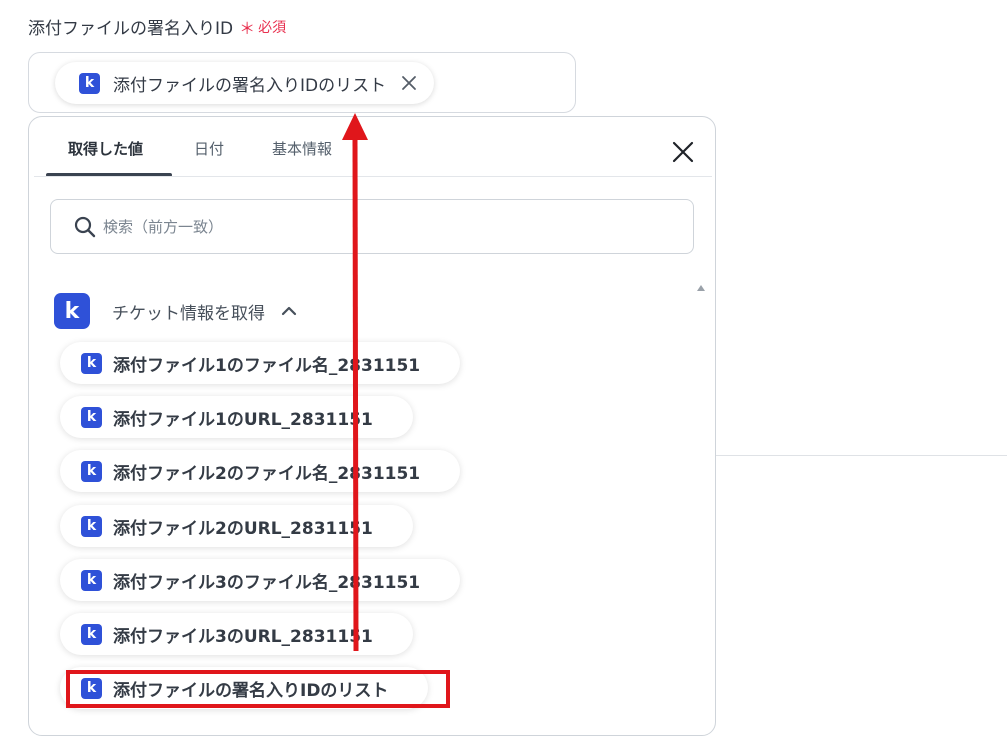 This screenshot has width=1007, height=736. Describe the element at coordinates (409, 83) in the screenshot. I see `chip-remove-icon` at that location.